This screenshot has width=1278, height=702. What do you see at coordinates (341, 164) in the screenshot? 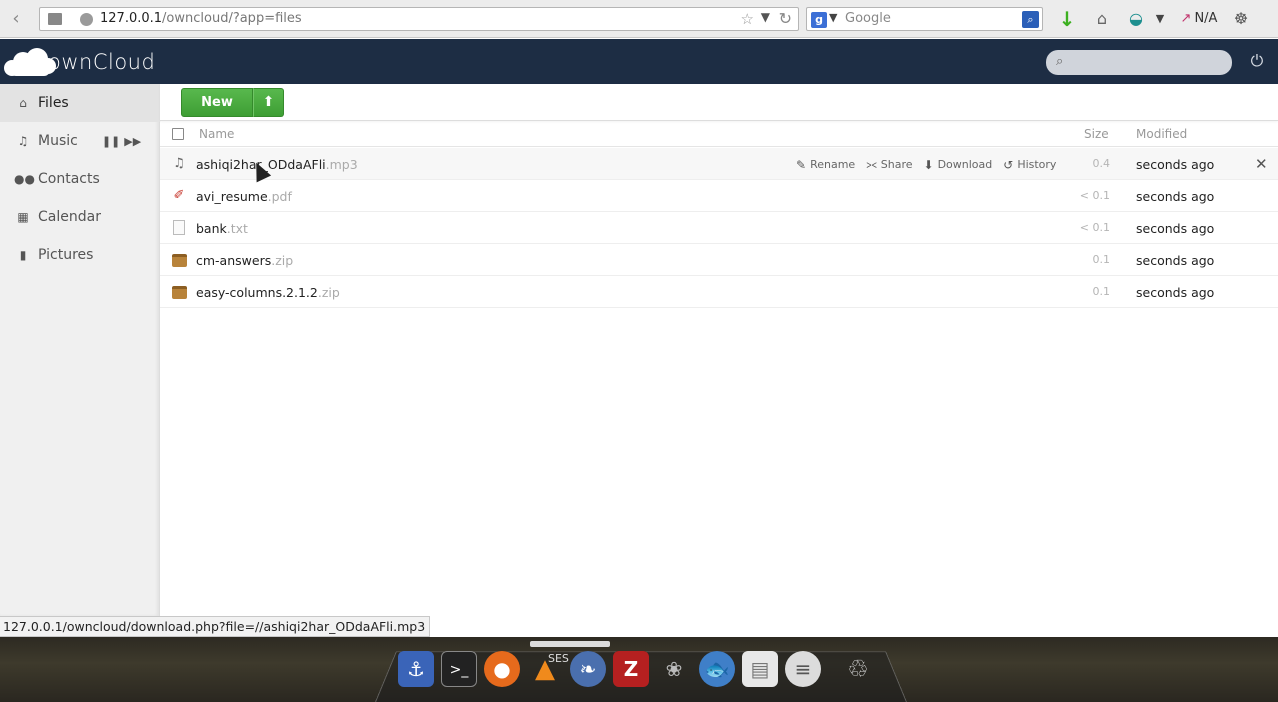
I see `file-extension: .mp3` at bounding box center [341, 164].